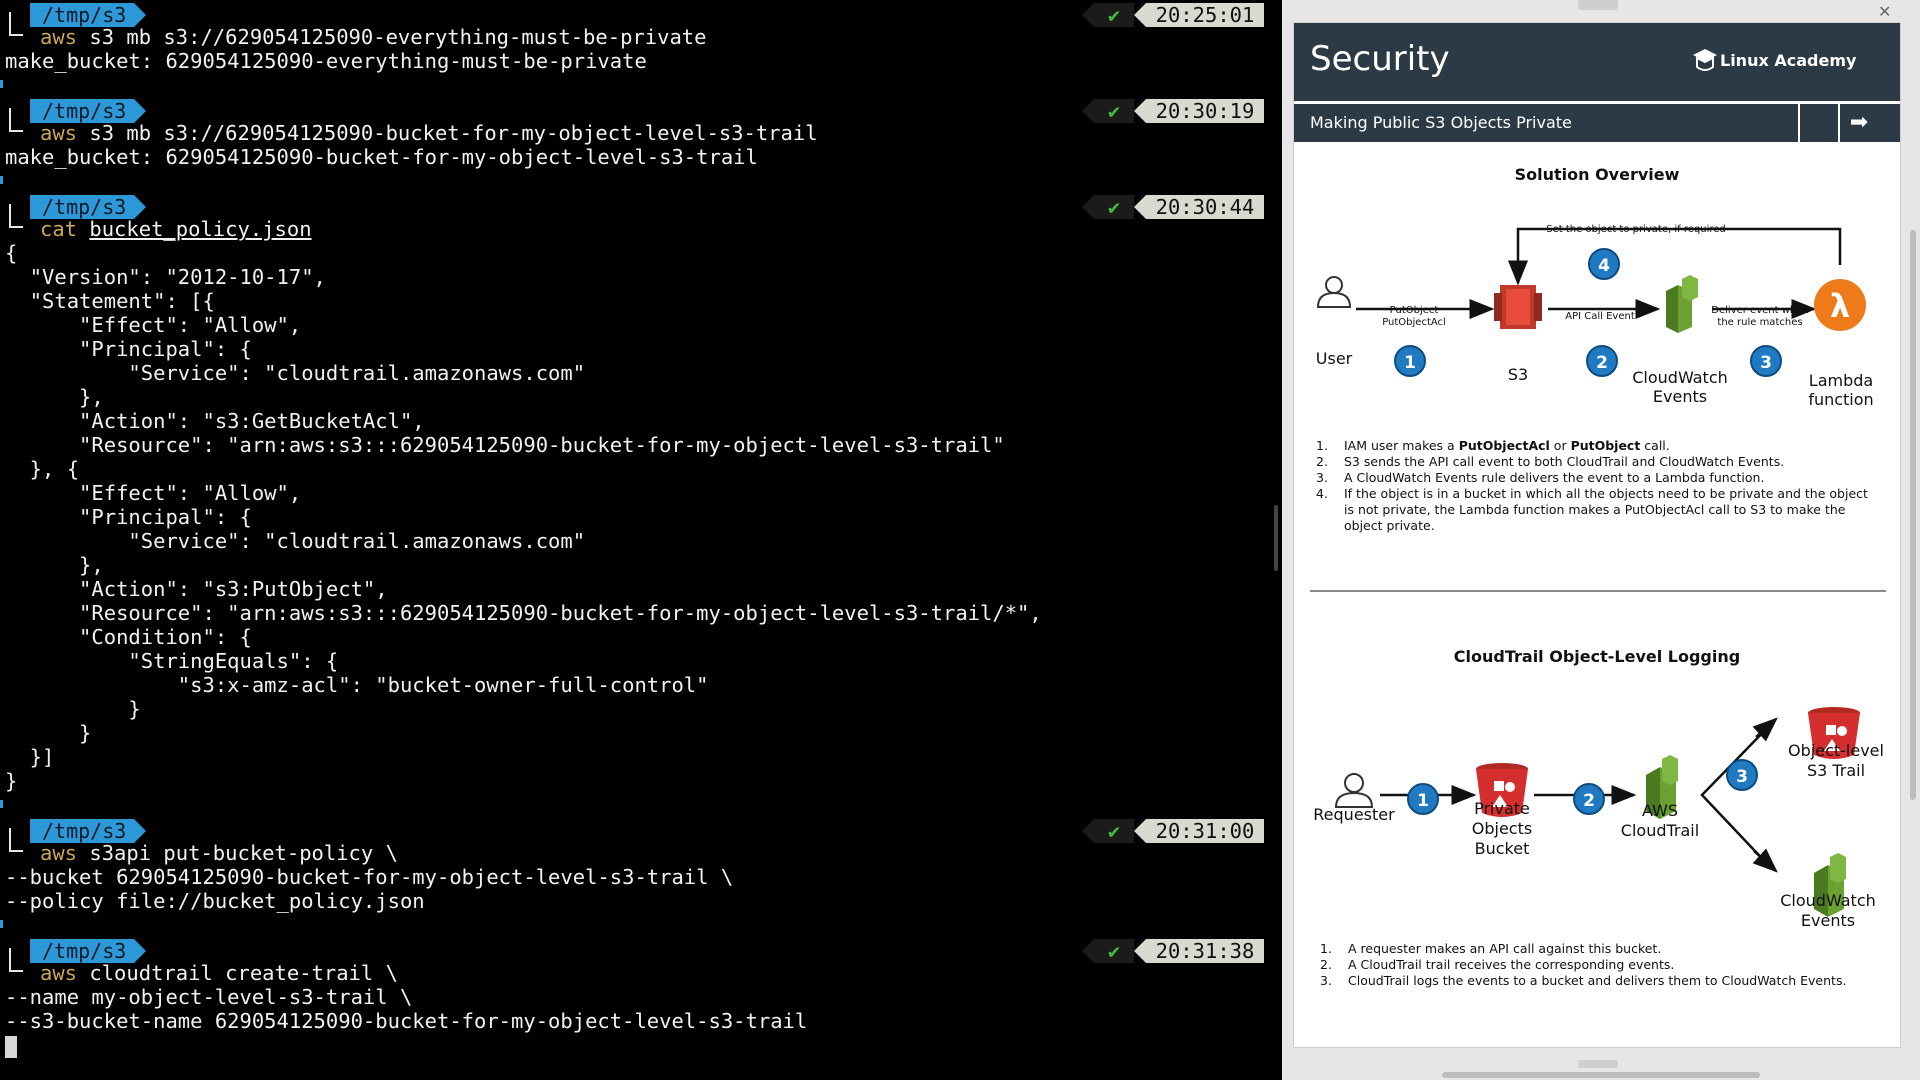 The image size is (1920, 1080). Describe the element at coordinates (1840, 306) in the screenshot. I see `svg-text: λ` at that location.